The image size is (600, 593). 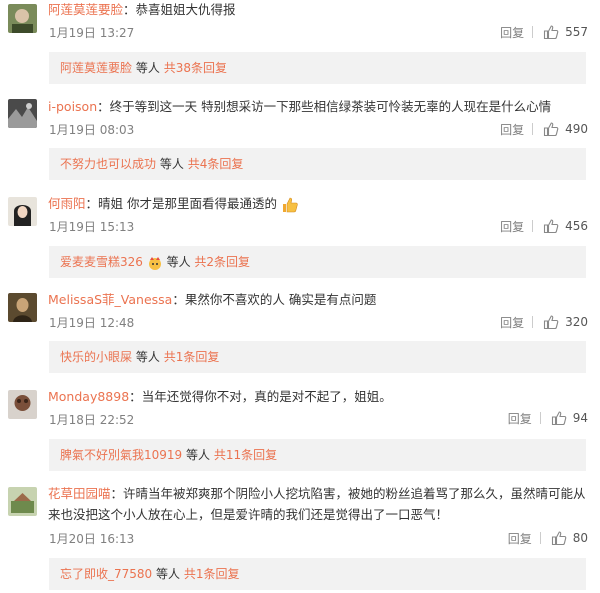 What do you see at coordinates (79, 493) in the screenshot?
I see `comment-username: 花草田园喵` at bounding box center [79, 493].